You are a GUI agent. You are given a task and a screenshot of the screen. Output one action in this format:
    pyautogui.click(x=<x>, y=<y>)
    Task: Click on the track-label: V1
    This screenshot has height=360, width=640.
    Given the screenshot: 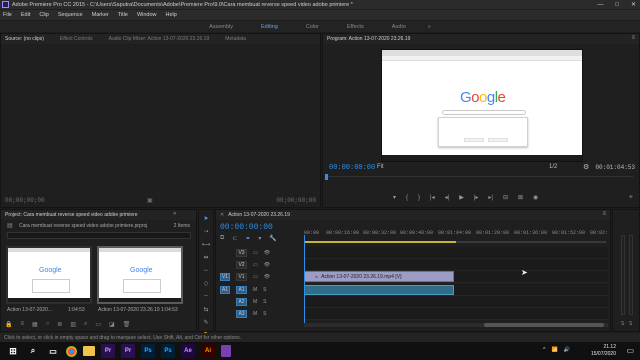 What is the action you would take?
    pyautogui.click(x=241, y=277)
    